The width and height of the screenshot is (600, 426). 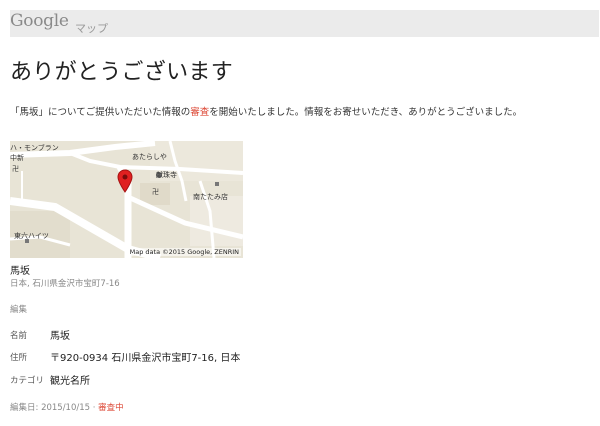 I want to click on map-label-minami-tatami: 南たたみ店, so click(x=210, y=197).